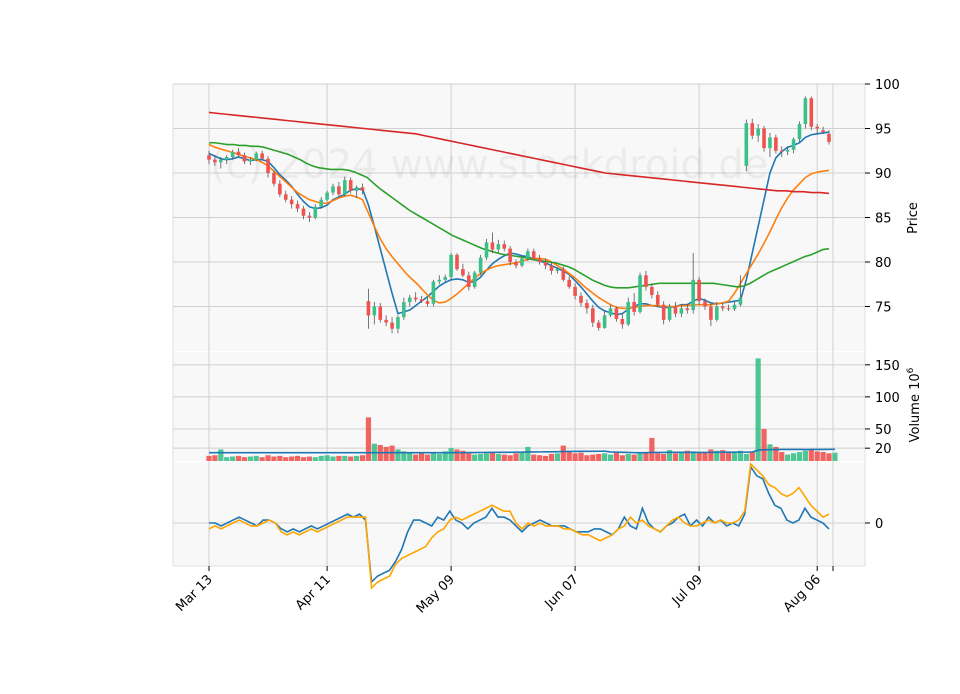 The height and width of the screenshot is (694, 960). I want to click on volume-tick-label: 100, so click(887, 398).